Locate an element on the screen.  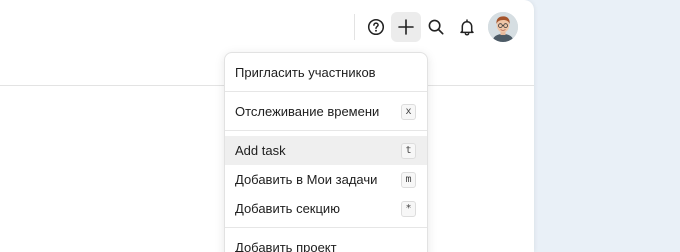
menu-item-add-section: Добавить секцию * is located at coordinates (326, 208).